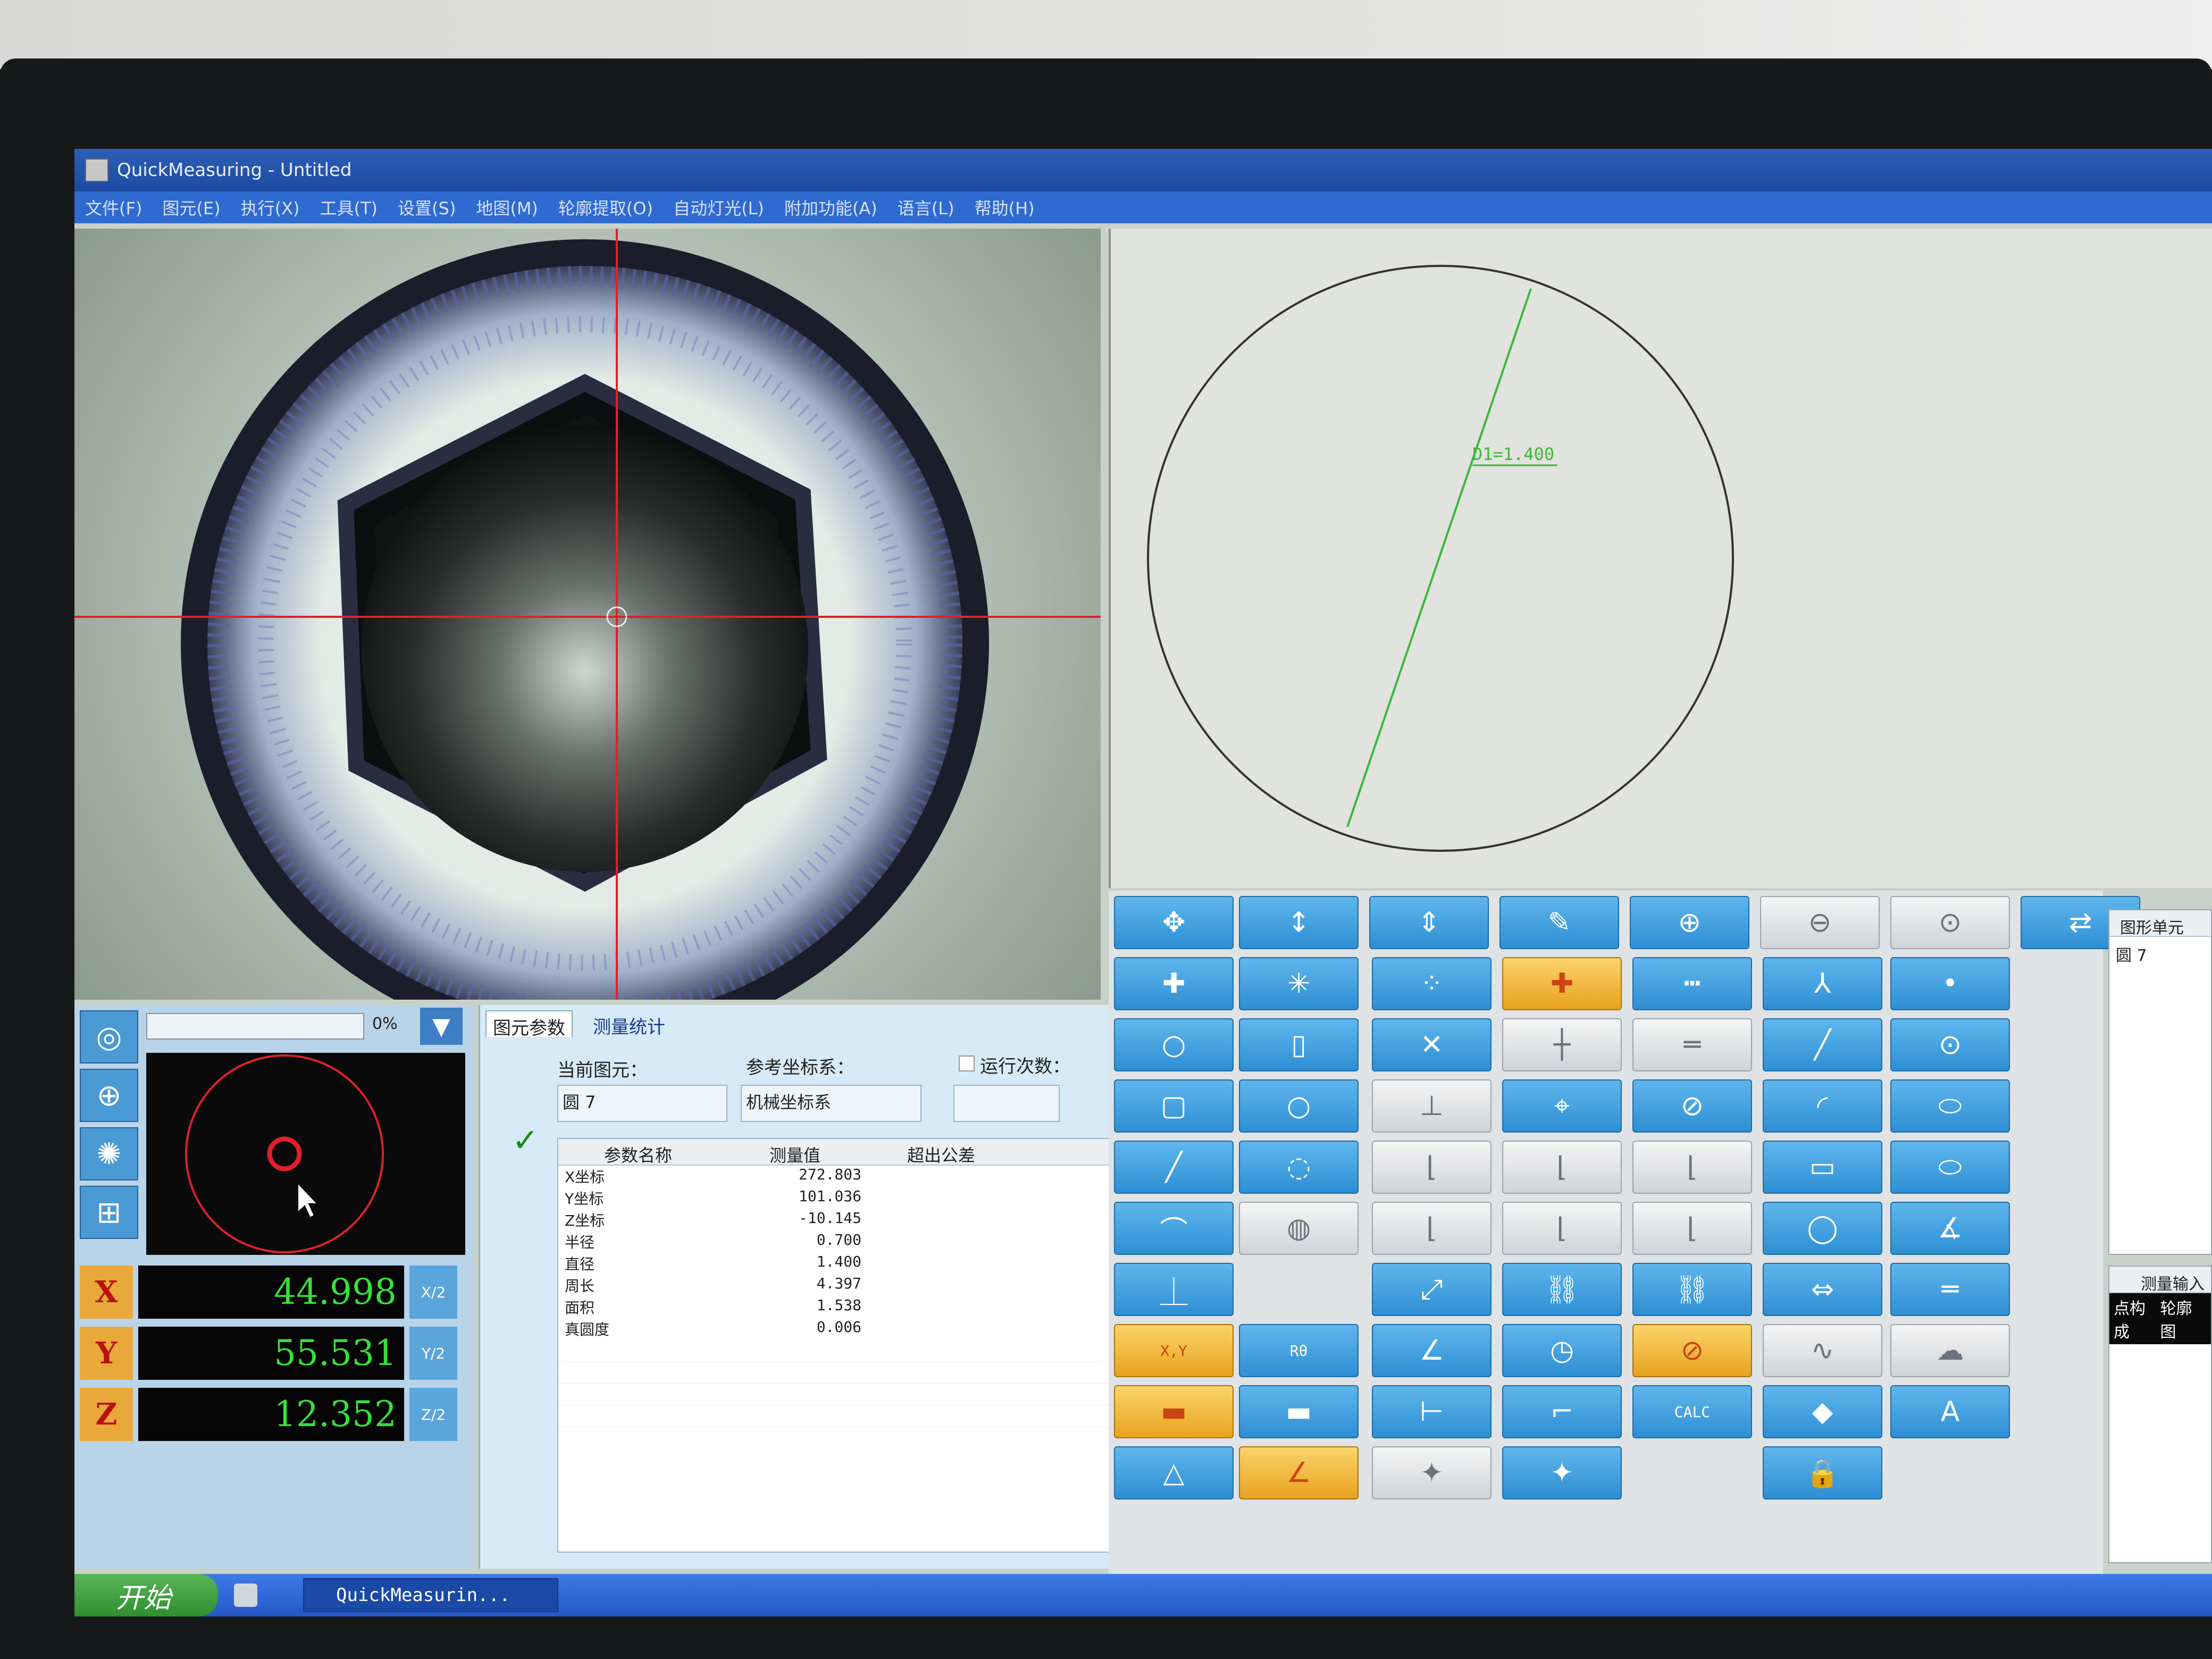 Image resolution: width=2212 pixels, height=1659 pixels. Describe the element at coordinates (1432, 1106) in the screenshot. I see `perpendicular-icon: ⊥` at that location.